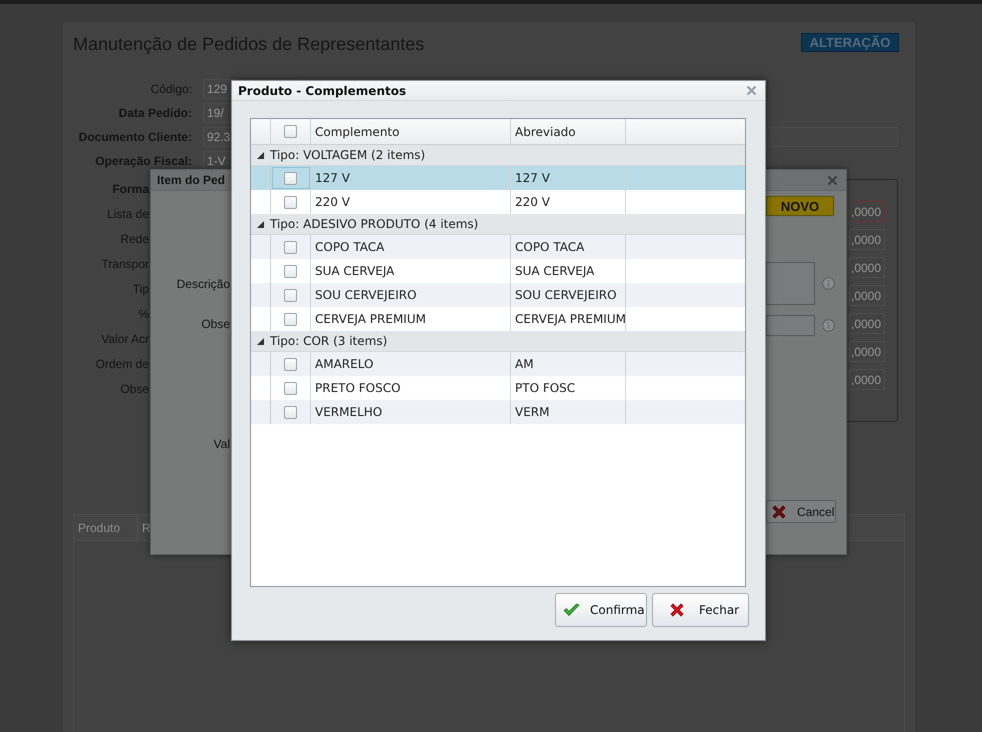  Describe the element at coordinates (203, 284) in the screenshot. I see `field-label: Descrição` at that location.